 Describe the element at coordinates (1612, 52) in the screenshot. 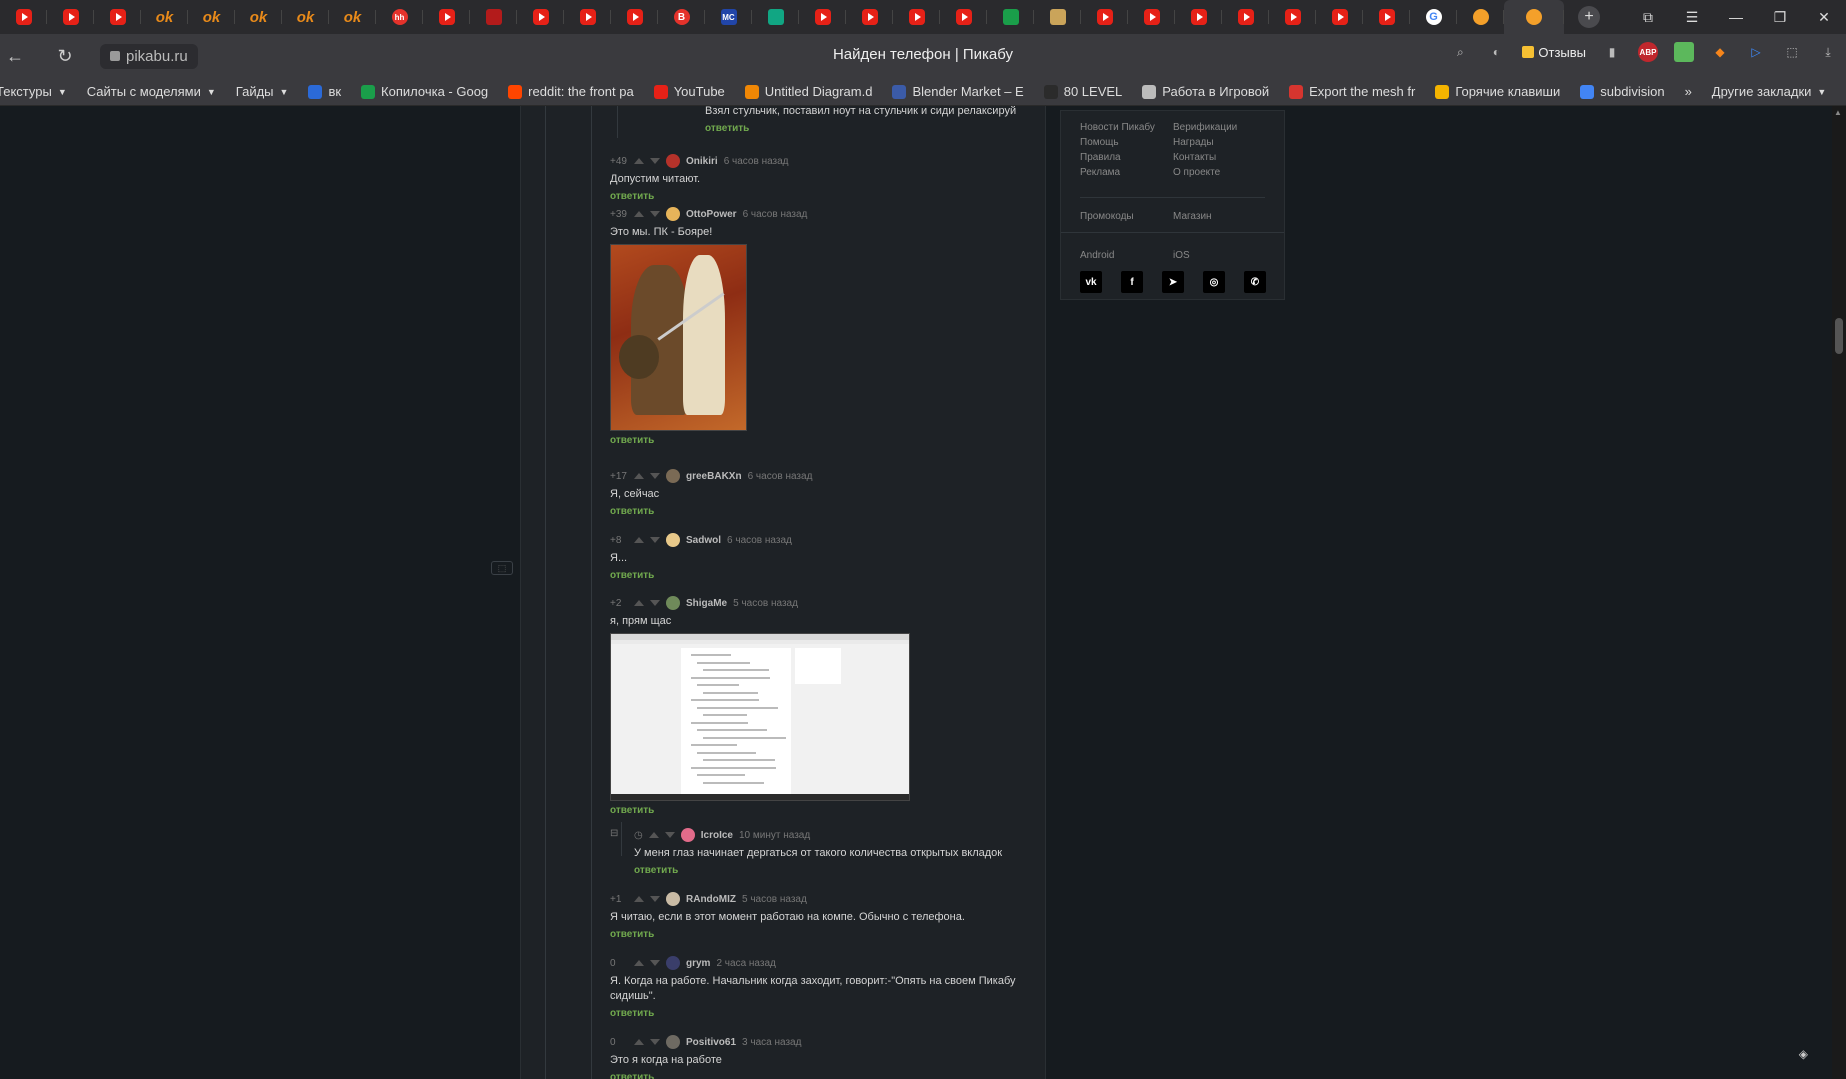

I see `bookmark-icon: ▮` at that location.